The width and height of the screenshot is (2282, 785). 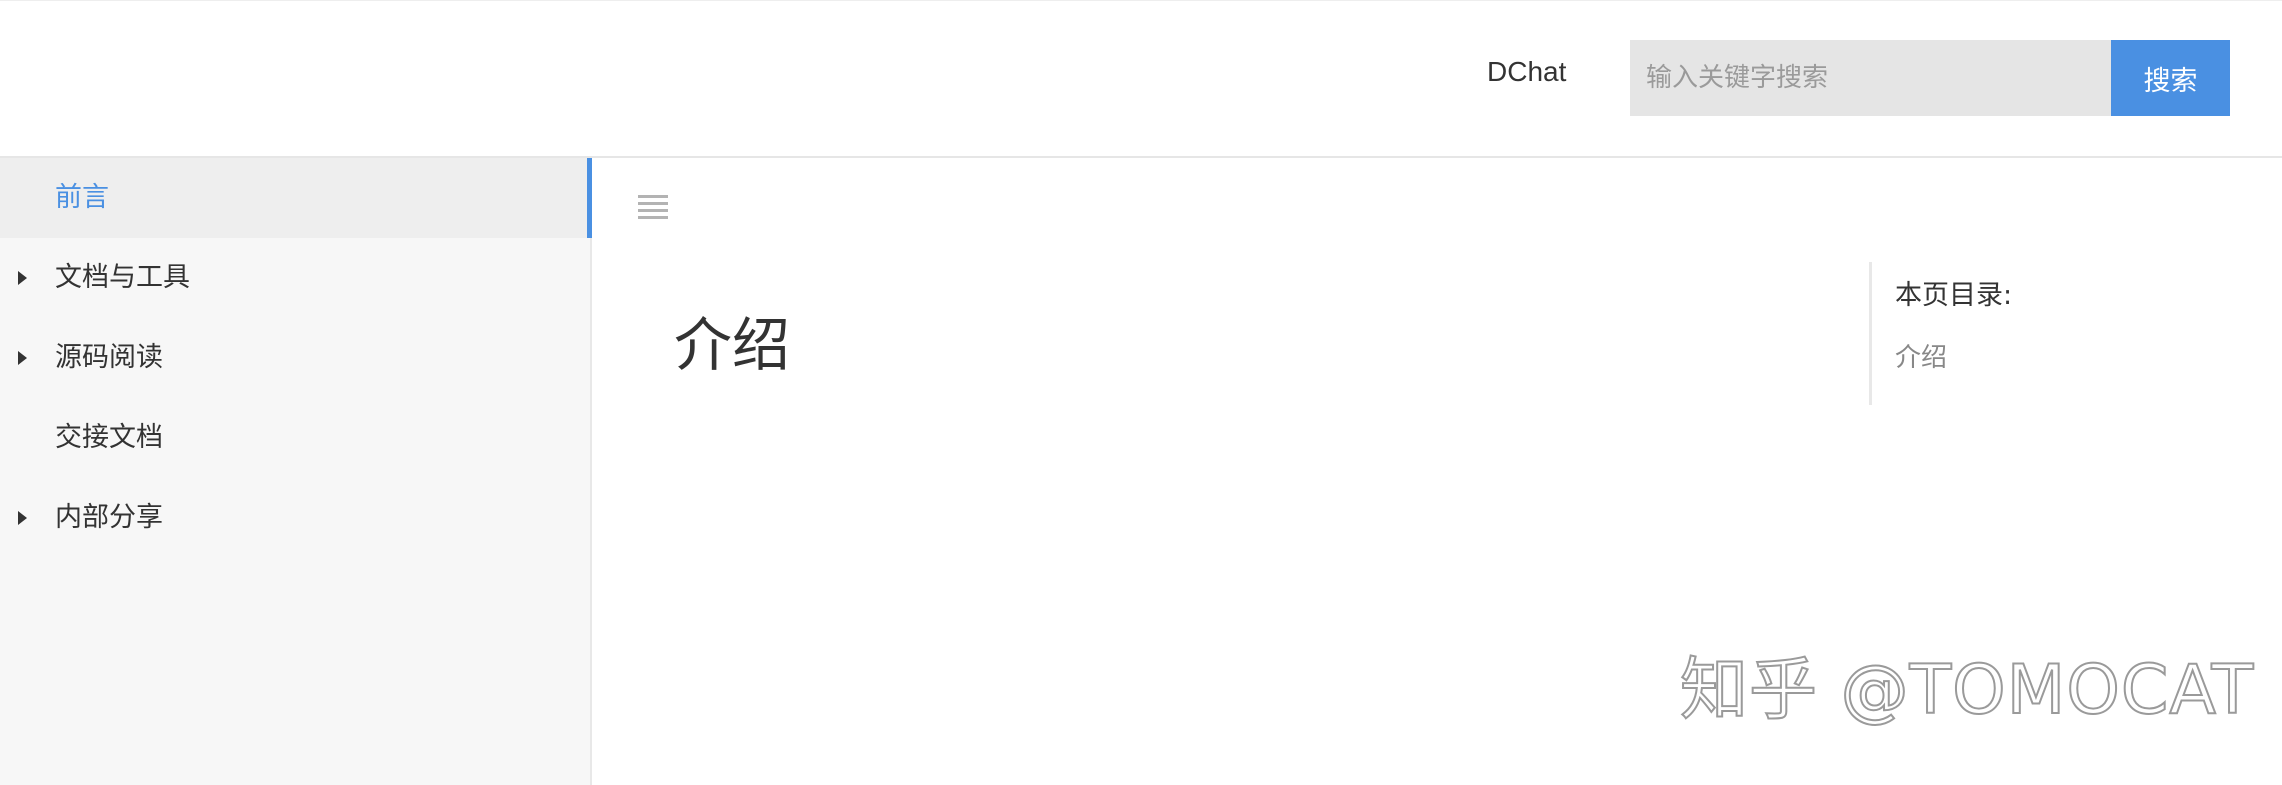 I want to click on sidebar-item-label: 内部分享, so click(x=109, y=517).